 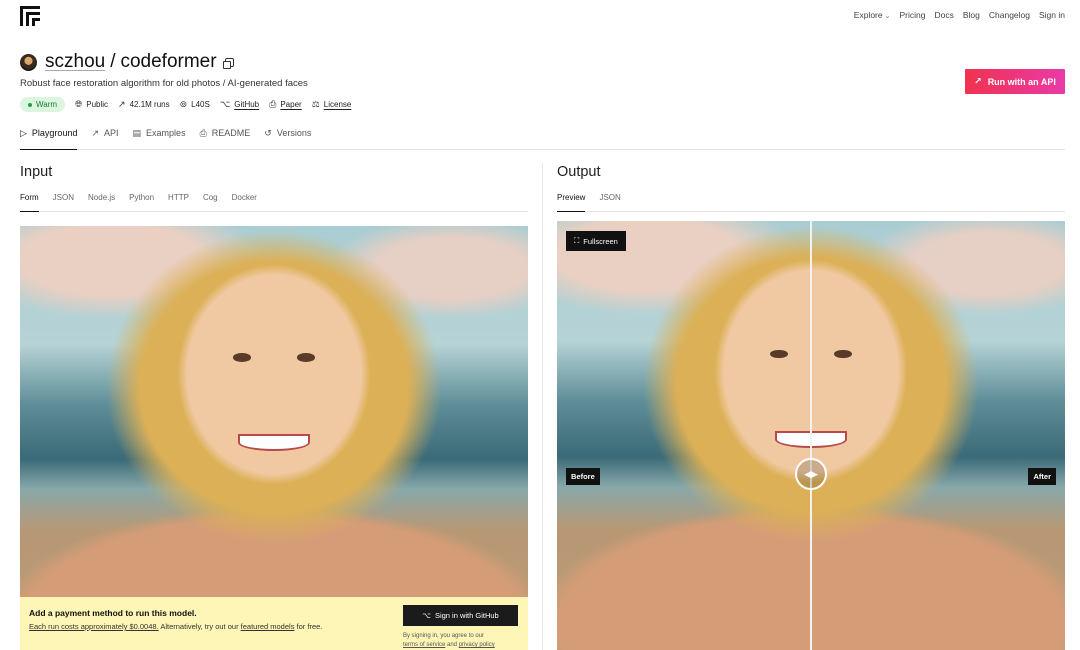 I want to click on run-with-api-label: Run with an API, so click(x=1021, y=81).